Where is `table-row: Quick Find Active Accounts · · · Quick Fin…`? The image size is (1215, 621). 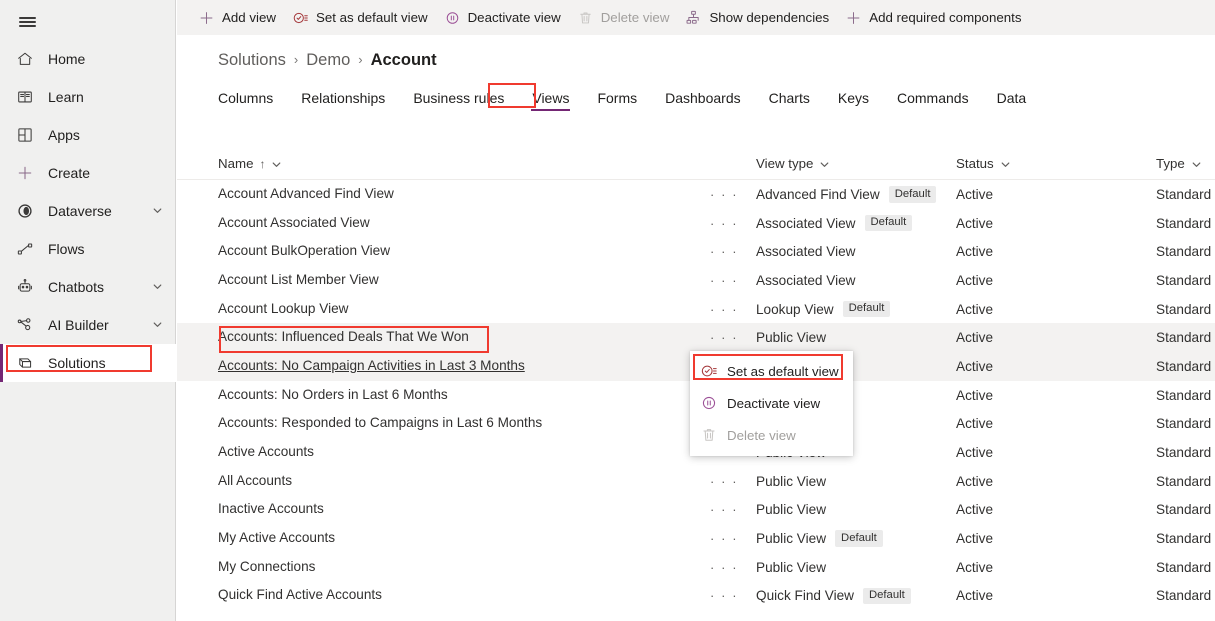 table-row: Quick Find Active Accounts · · · Quick Fin… is located at coordinates (696, 596).